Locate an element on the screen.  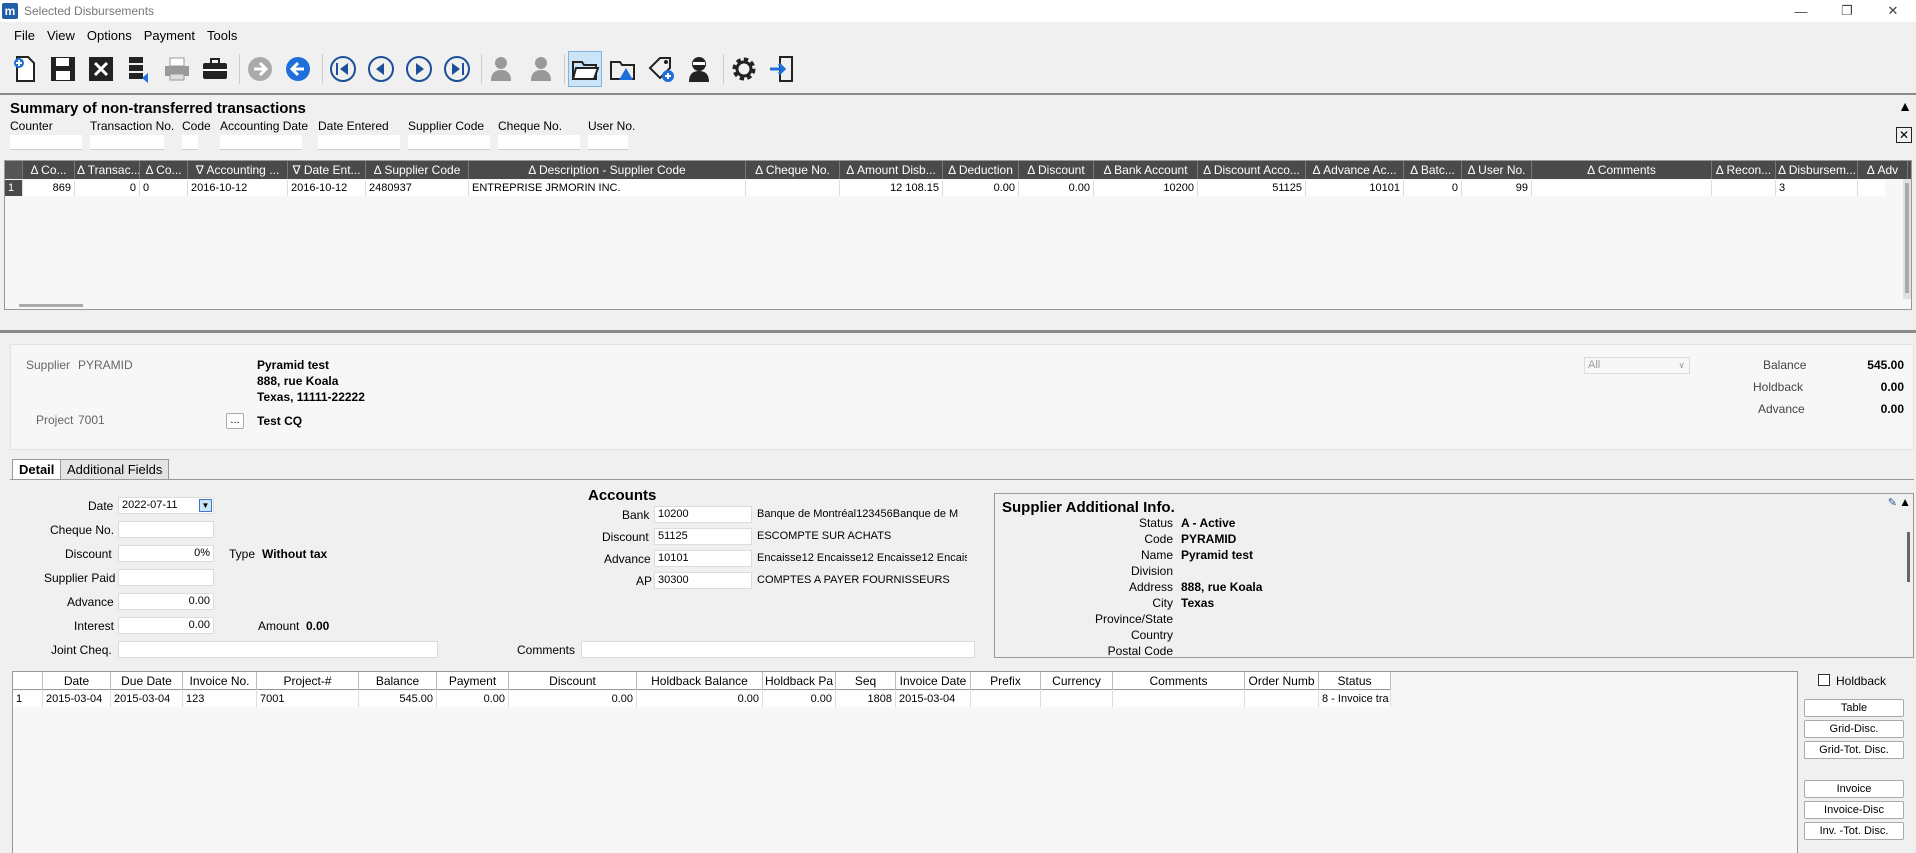
calendar-dropdown-icon: ▼ is located at coordinates (205, 505).